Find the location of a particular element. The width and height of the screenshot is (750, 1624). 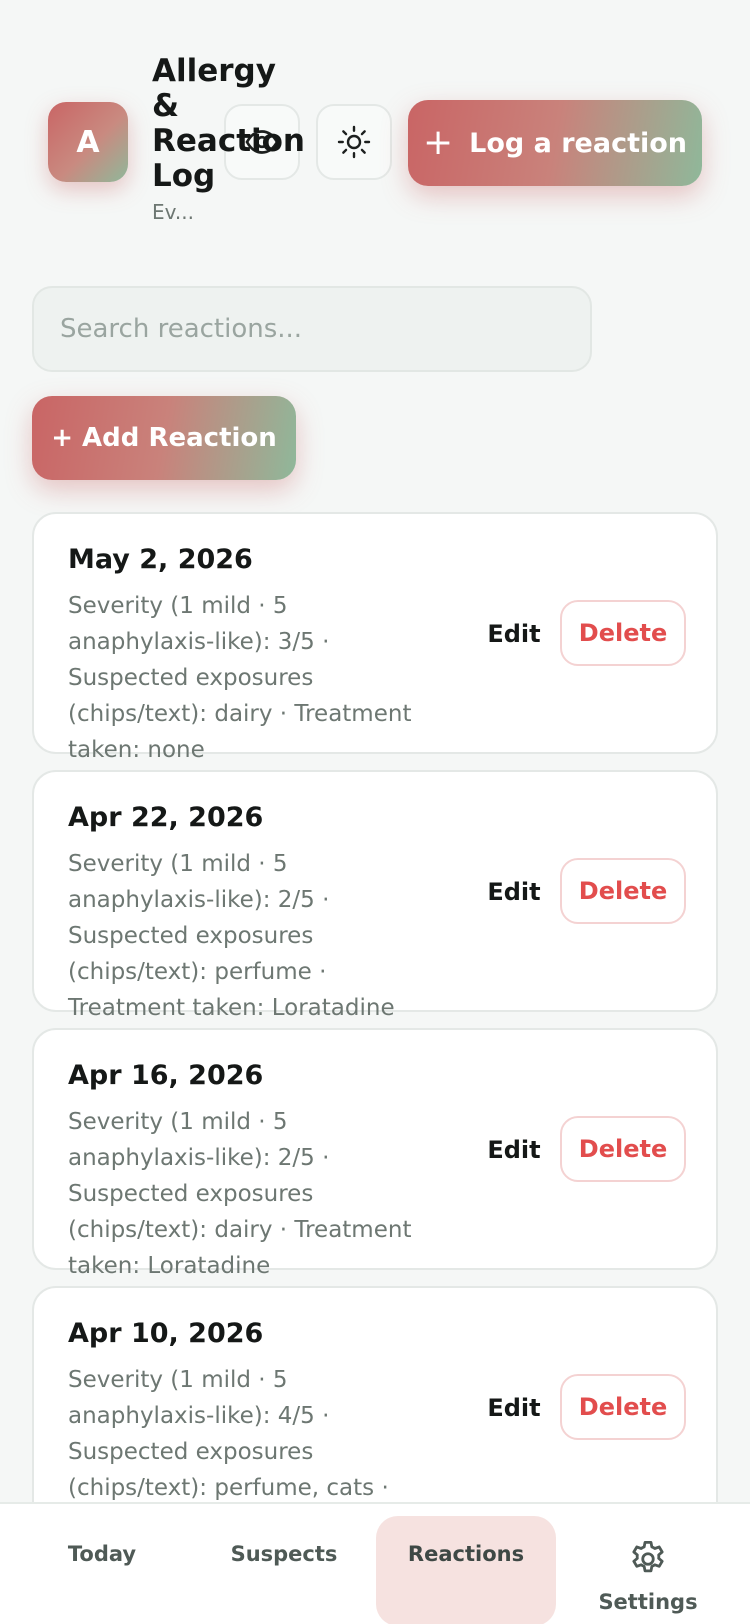

tab-suspects: Suspects is located at coordinates (284, 1570).